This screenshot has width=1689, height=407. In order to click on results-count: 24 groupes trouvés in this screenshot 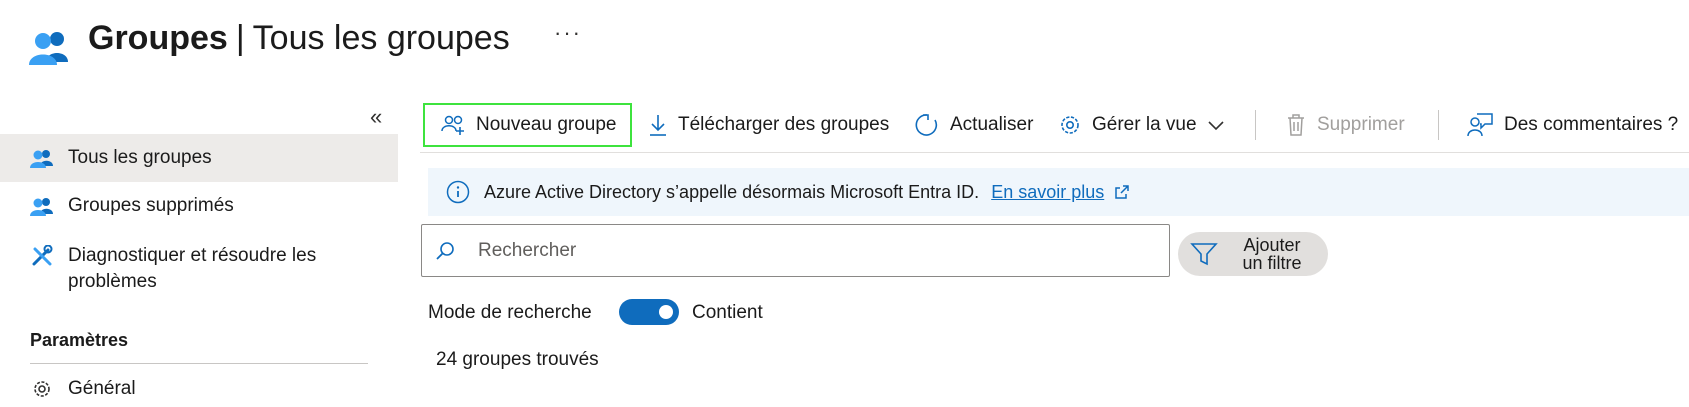, I will do `click(517, 359)`.